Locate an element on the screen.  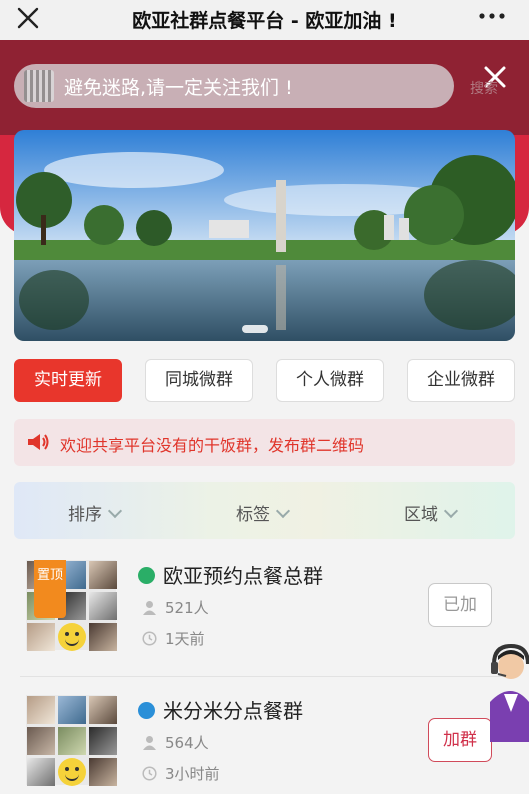
group-member-count: 564人 is located at coordinates (175, 742).